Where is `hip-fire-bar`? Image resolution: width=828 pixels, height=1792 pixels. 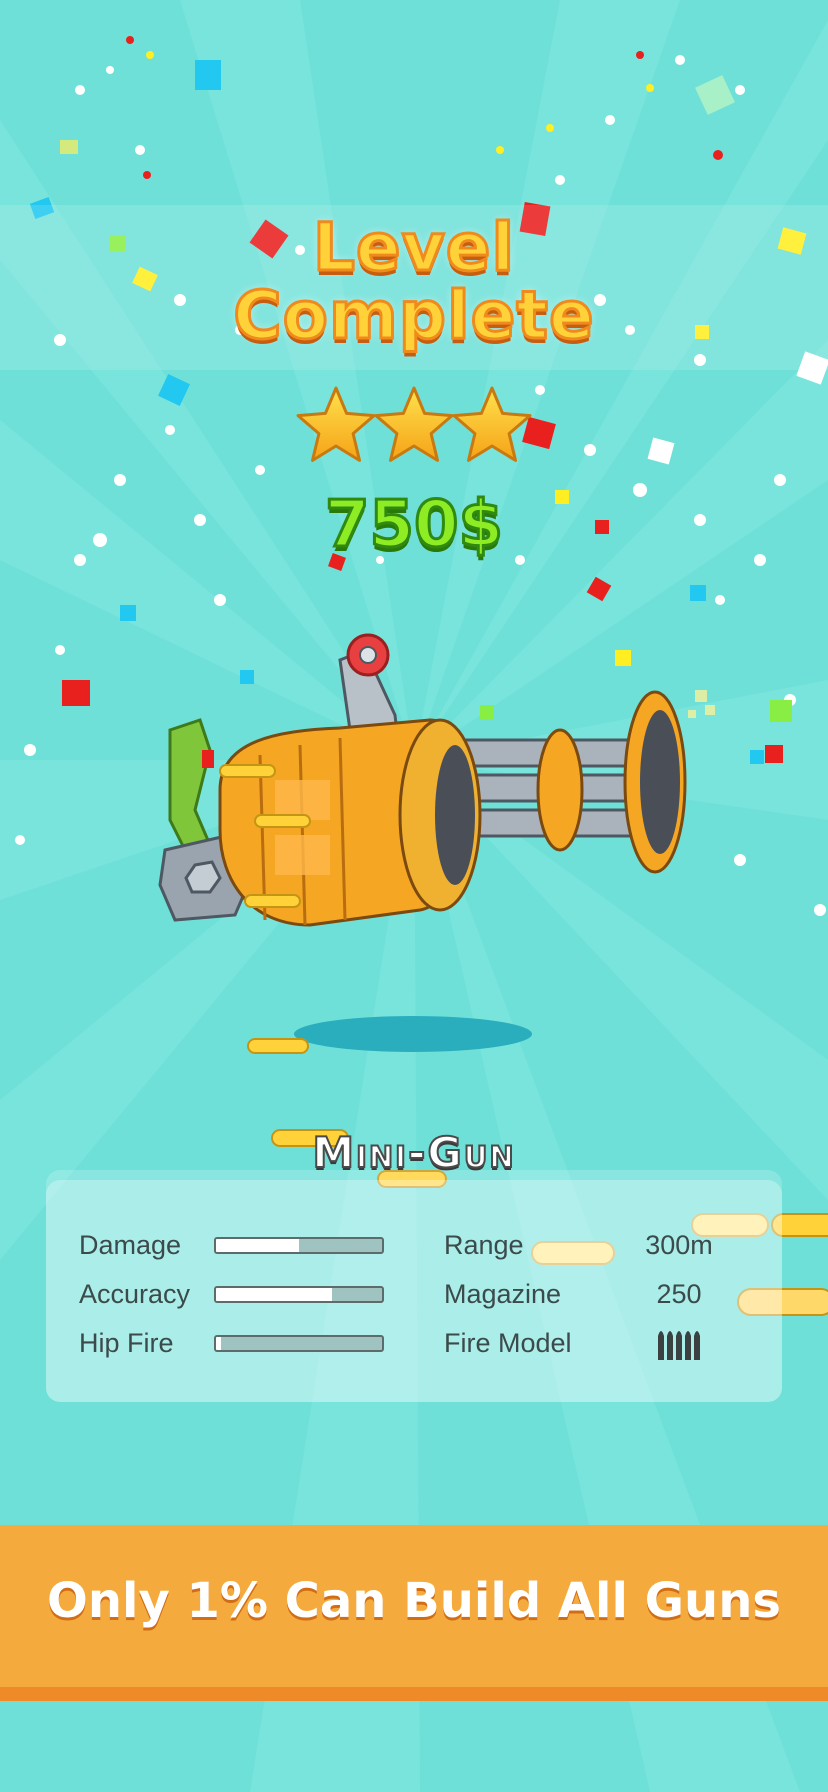 hip-fire-bar is located at coordinates (299, 1343).